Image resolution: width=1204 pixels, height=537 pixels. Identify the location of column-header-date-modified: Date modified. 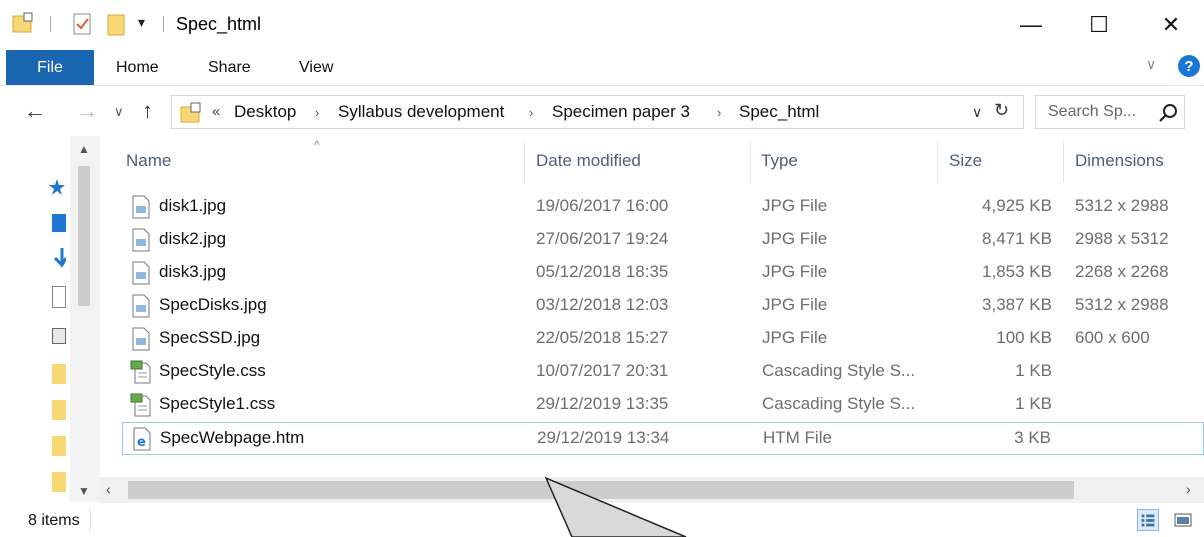
(588, 161).